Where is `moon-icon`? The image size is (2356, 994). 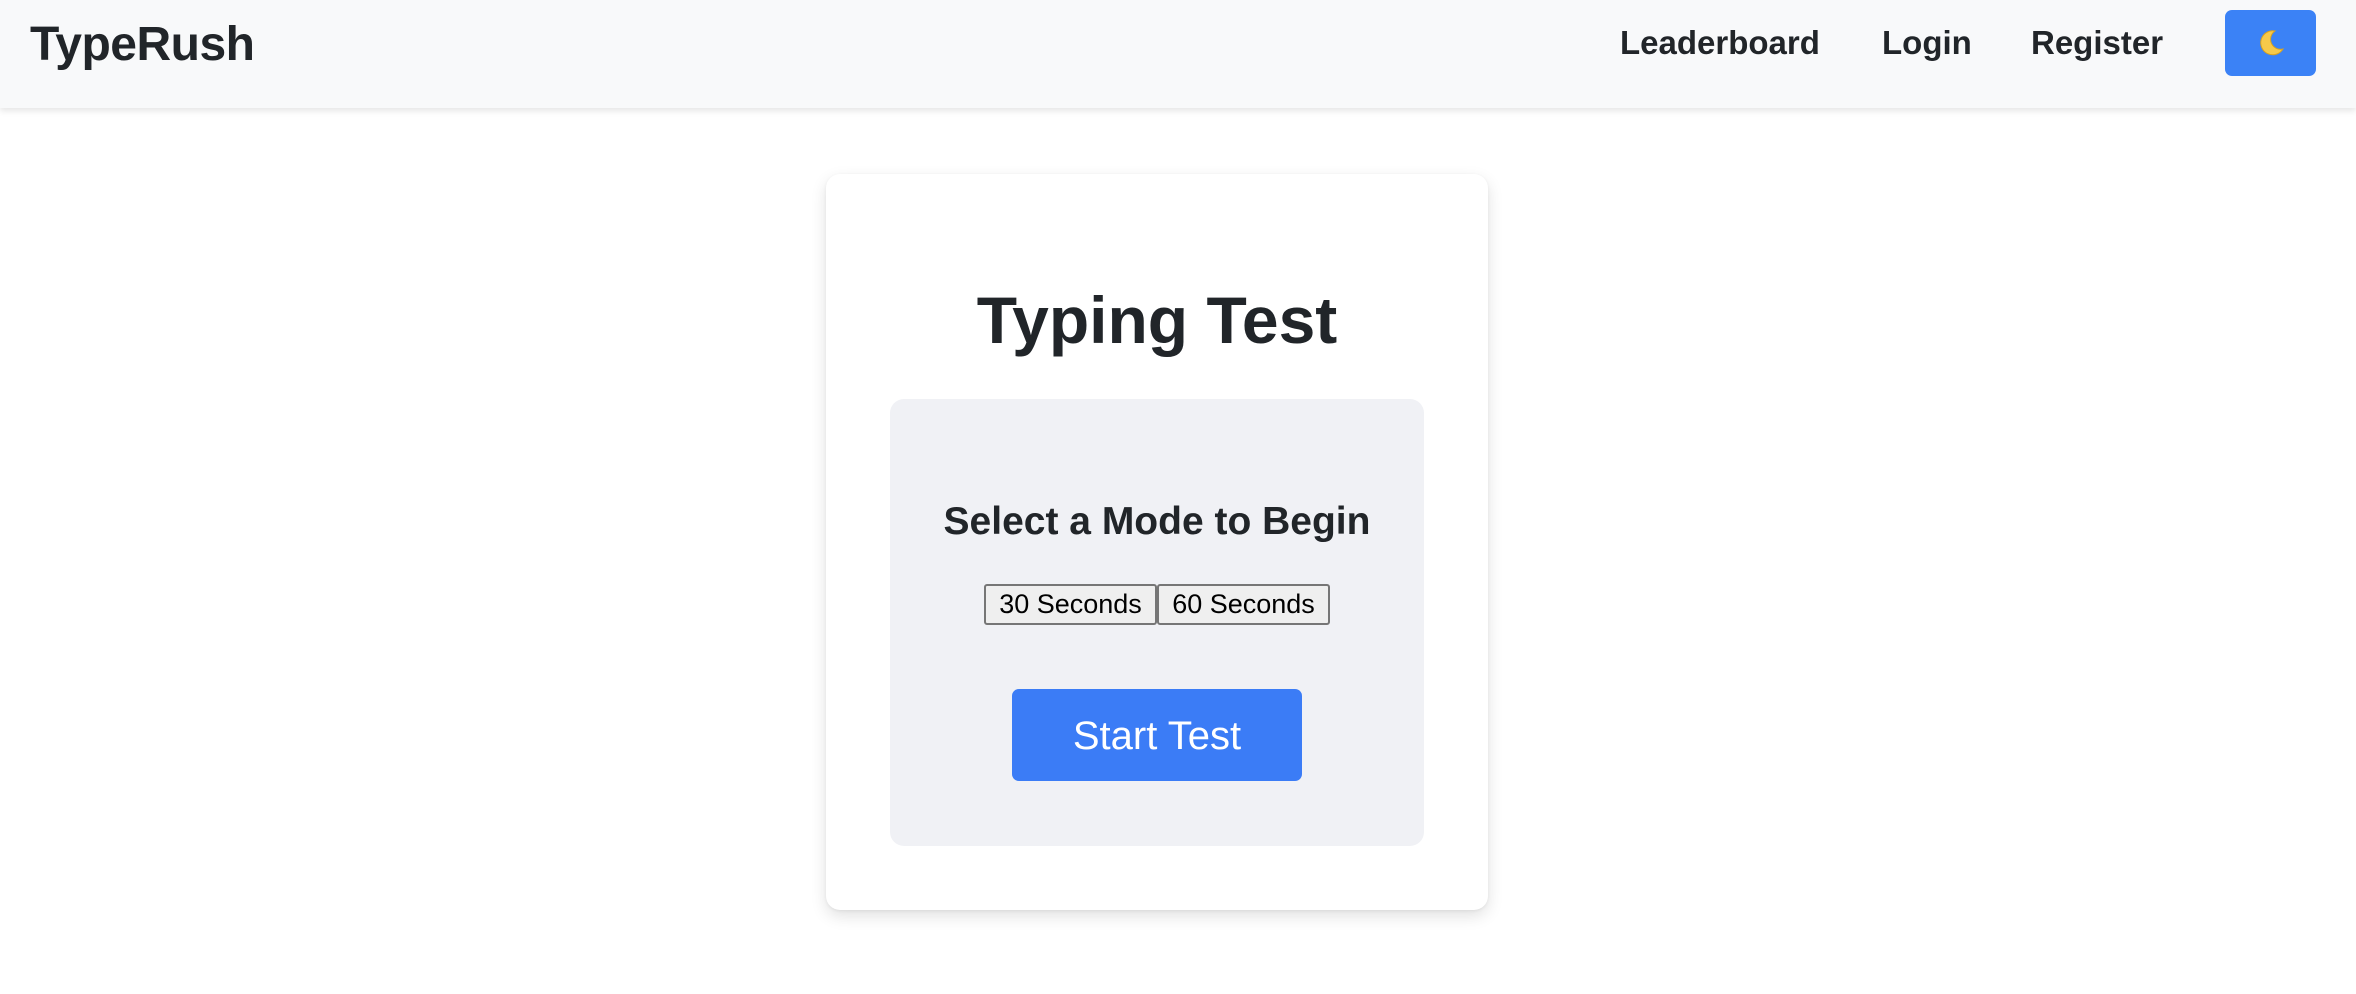
moon-icon is located at coordinates (2271, 43).